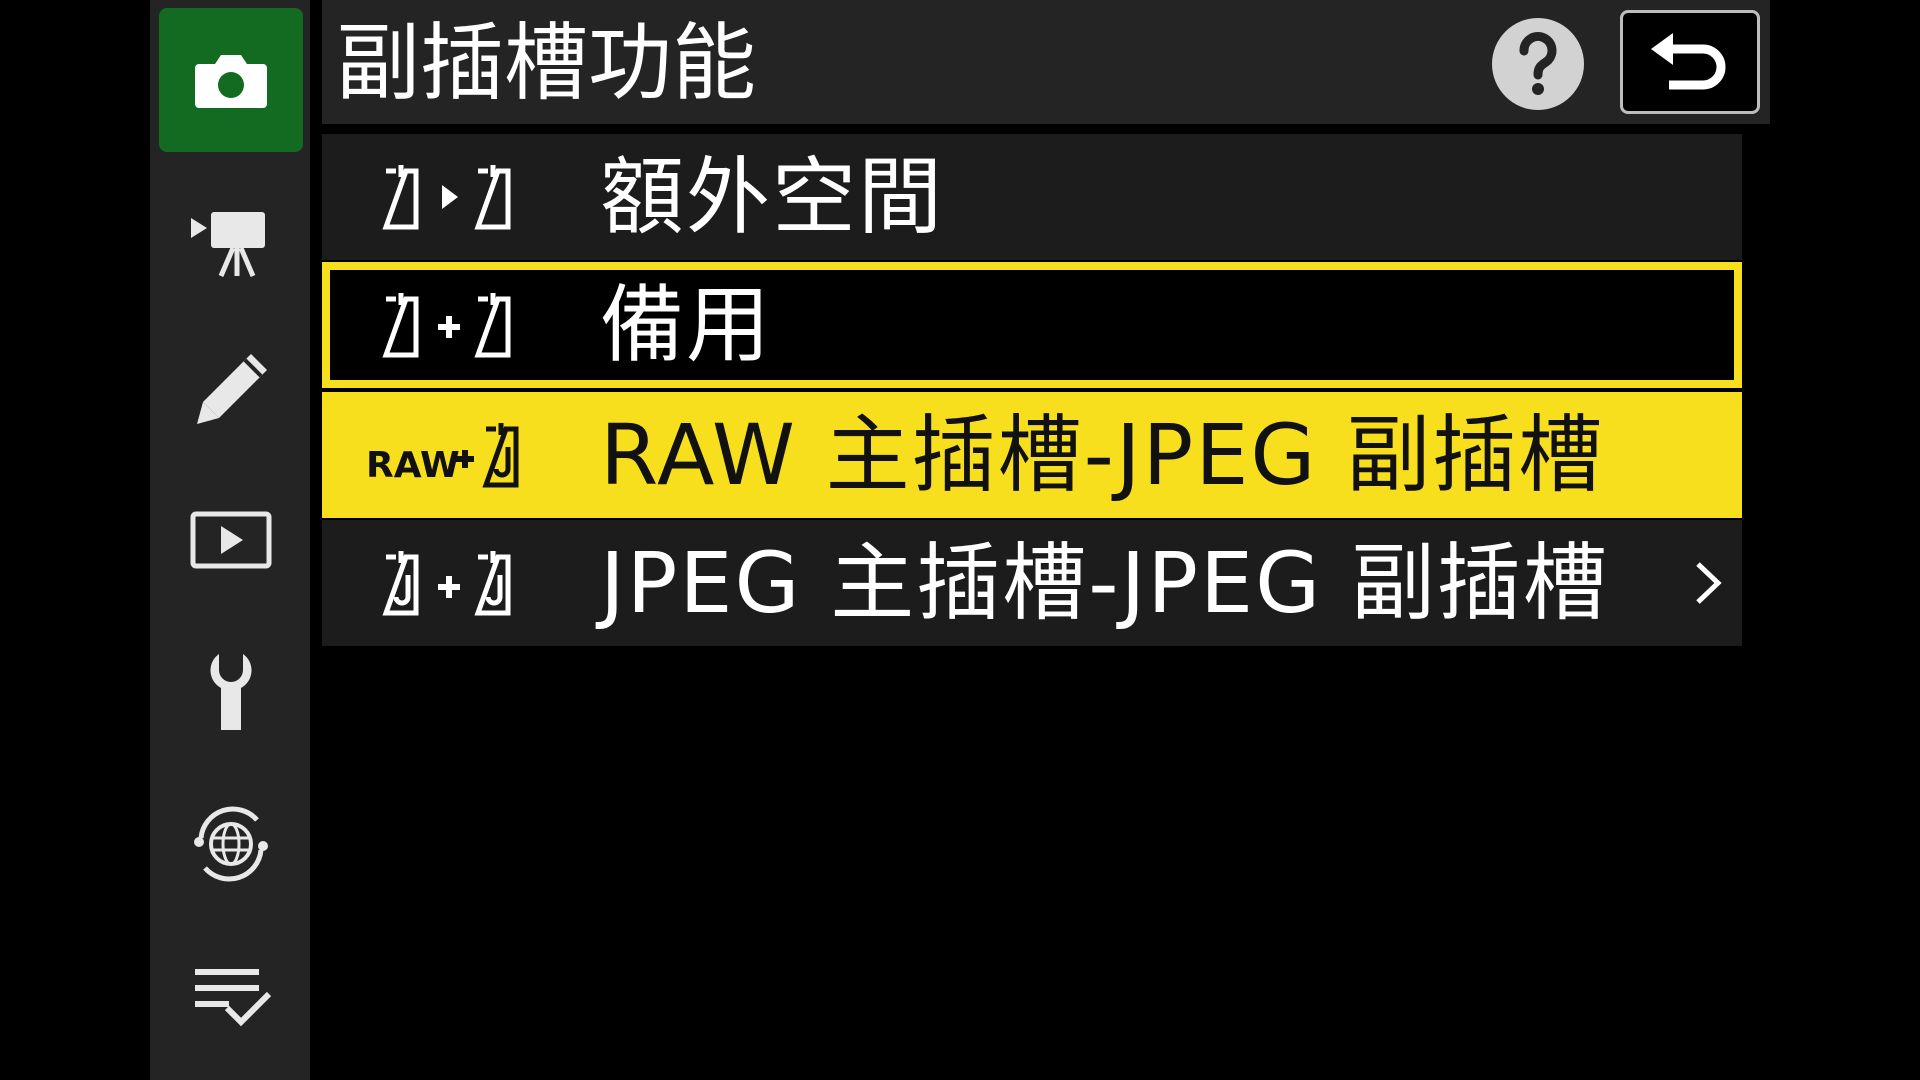  Describe the element at coordinates (446, 325) in the screenshot. I see `card-backup-icon` at that location.